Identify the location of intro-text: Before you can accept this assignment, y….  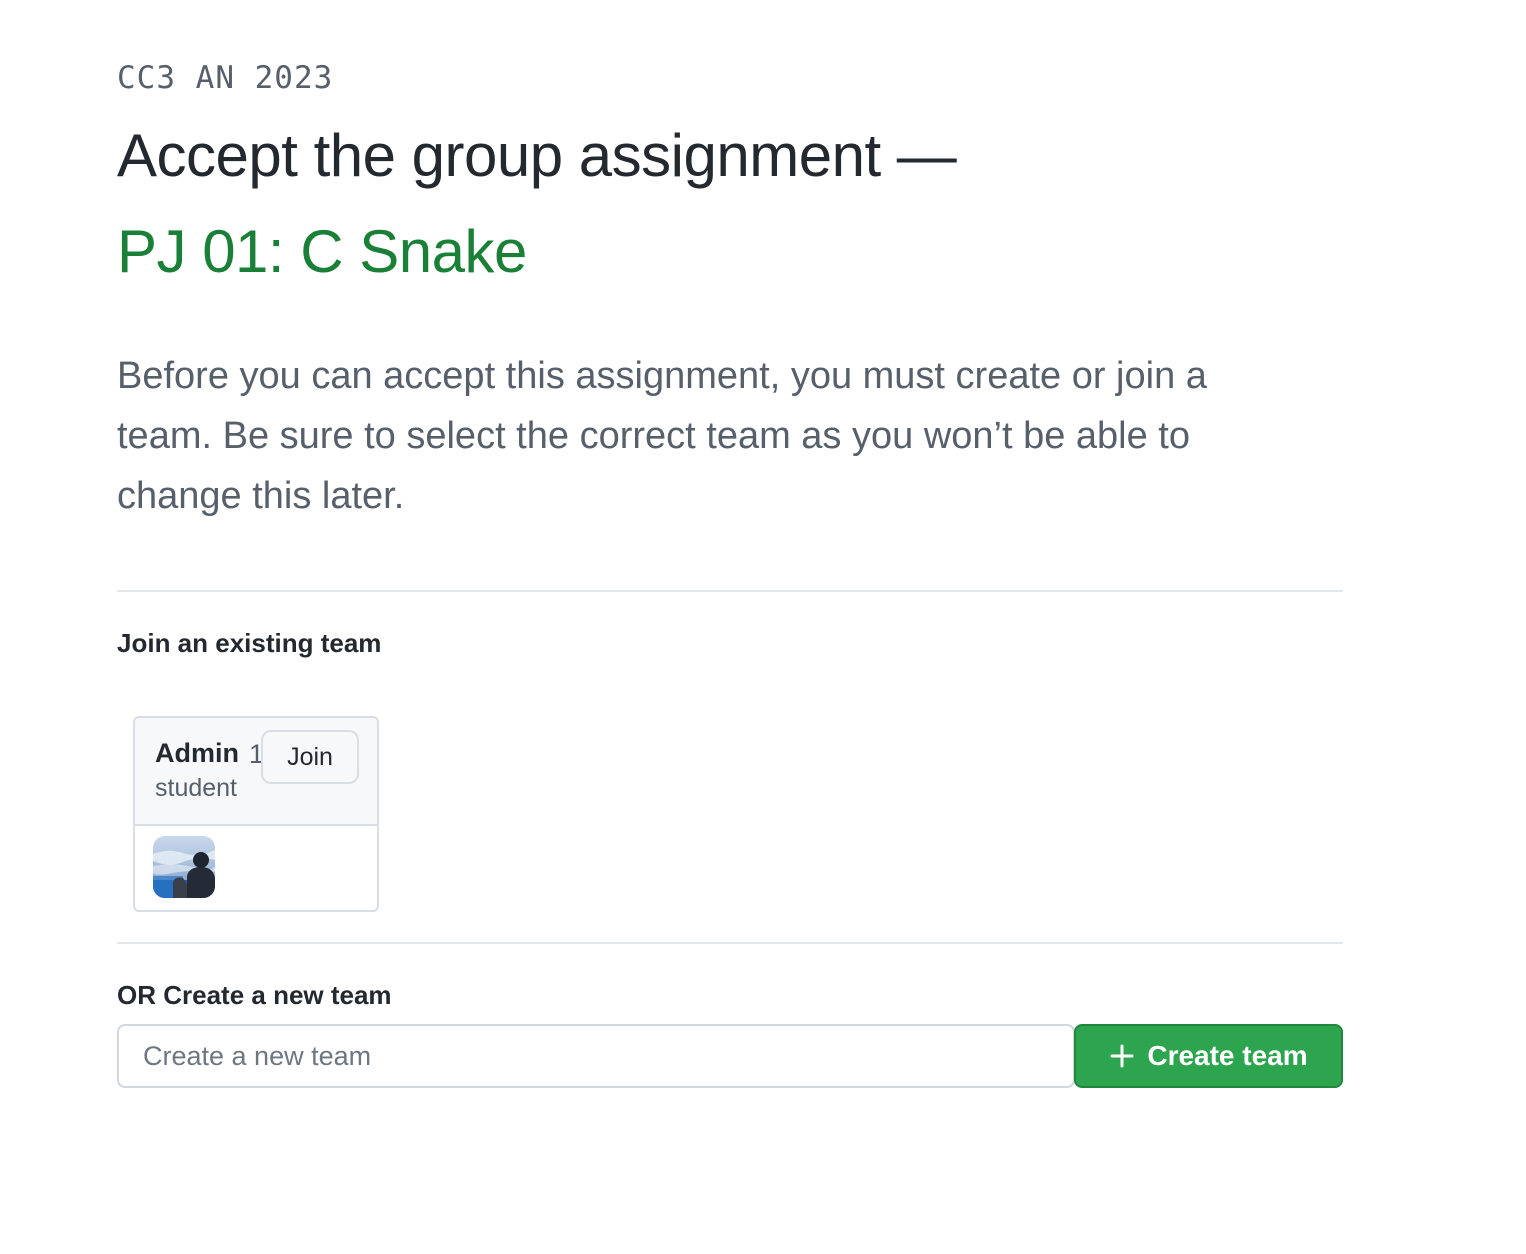
(662, 436).